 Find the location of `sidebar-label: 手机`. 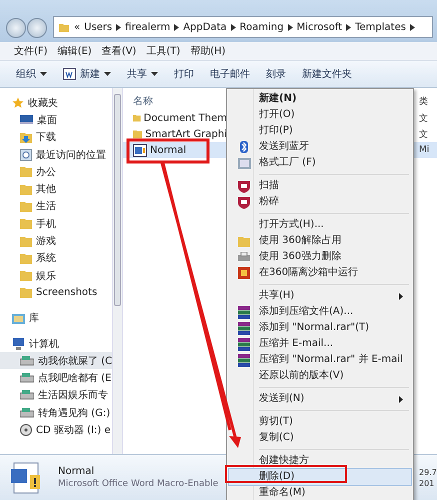

sidebar-label: 手机 is located at coordinates (46, 224).